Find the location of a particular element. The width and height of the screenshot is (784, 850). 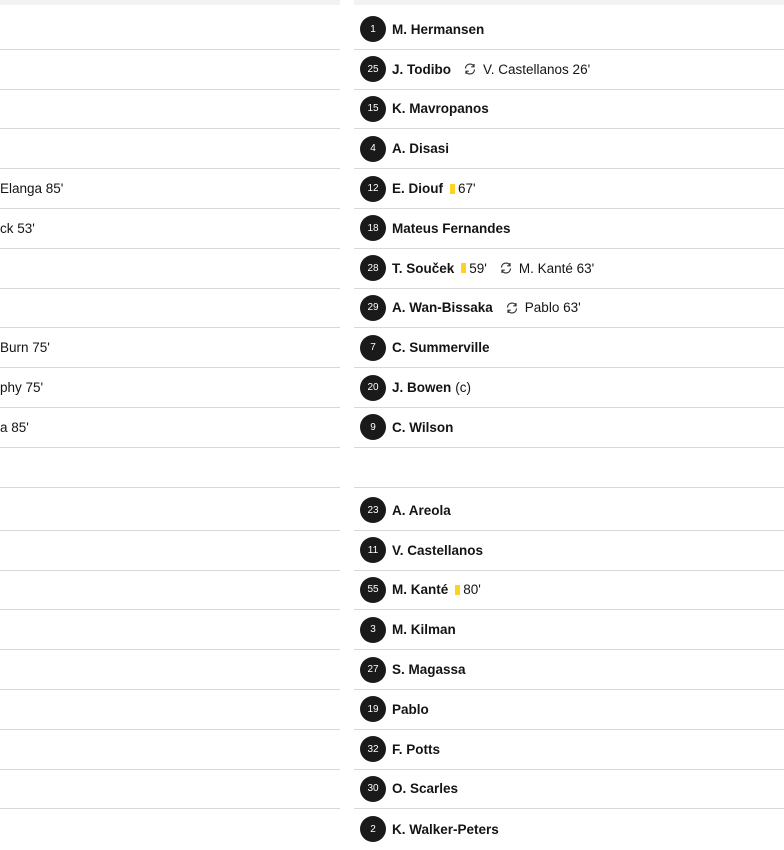

sub-player-row: 55 M. Kanté 80' is located at coordinates (569, 591).